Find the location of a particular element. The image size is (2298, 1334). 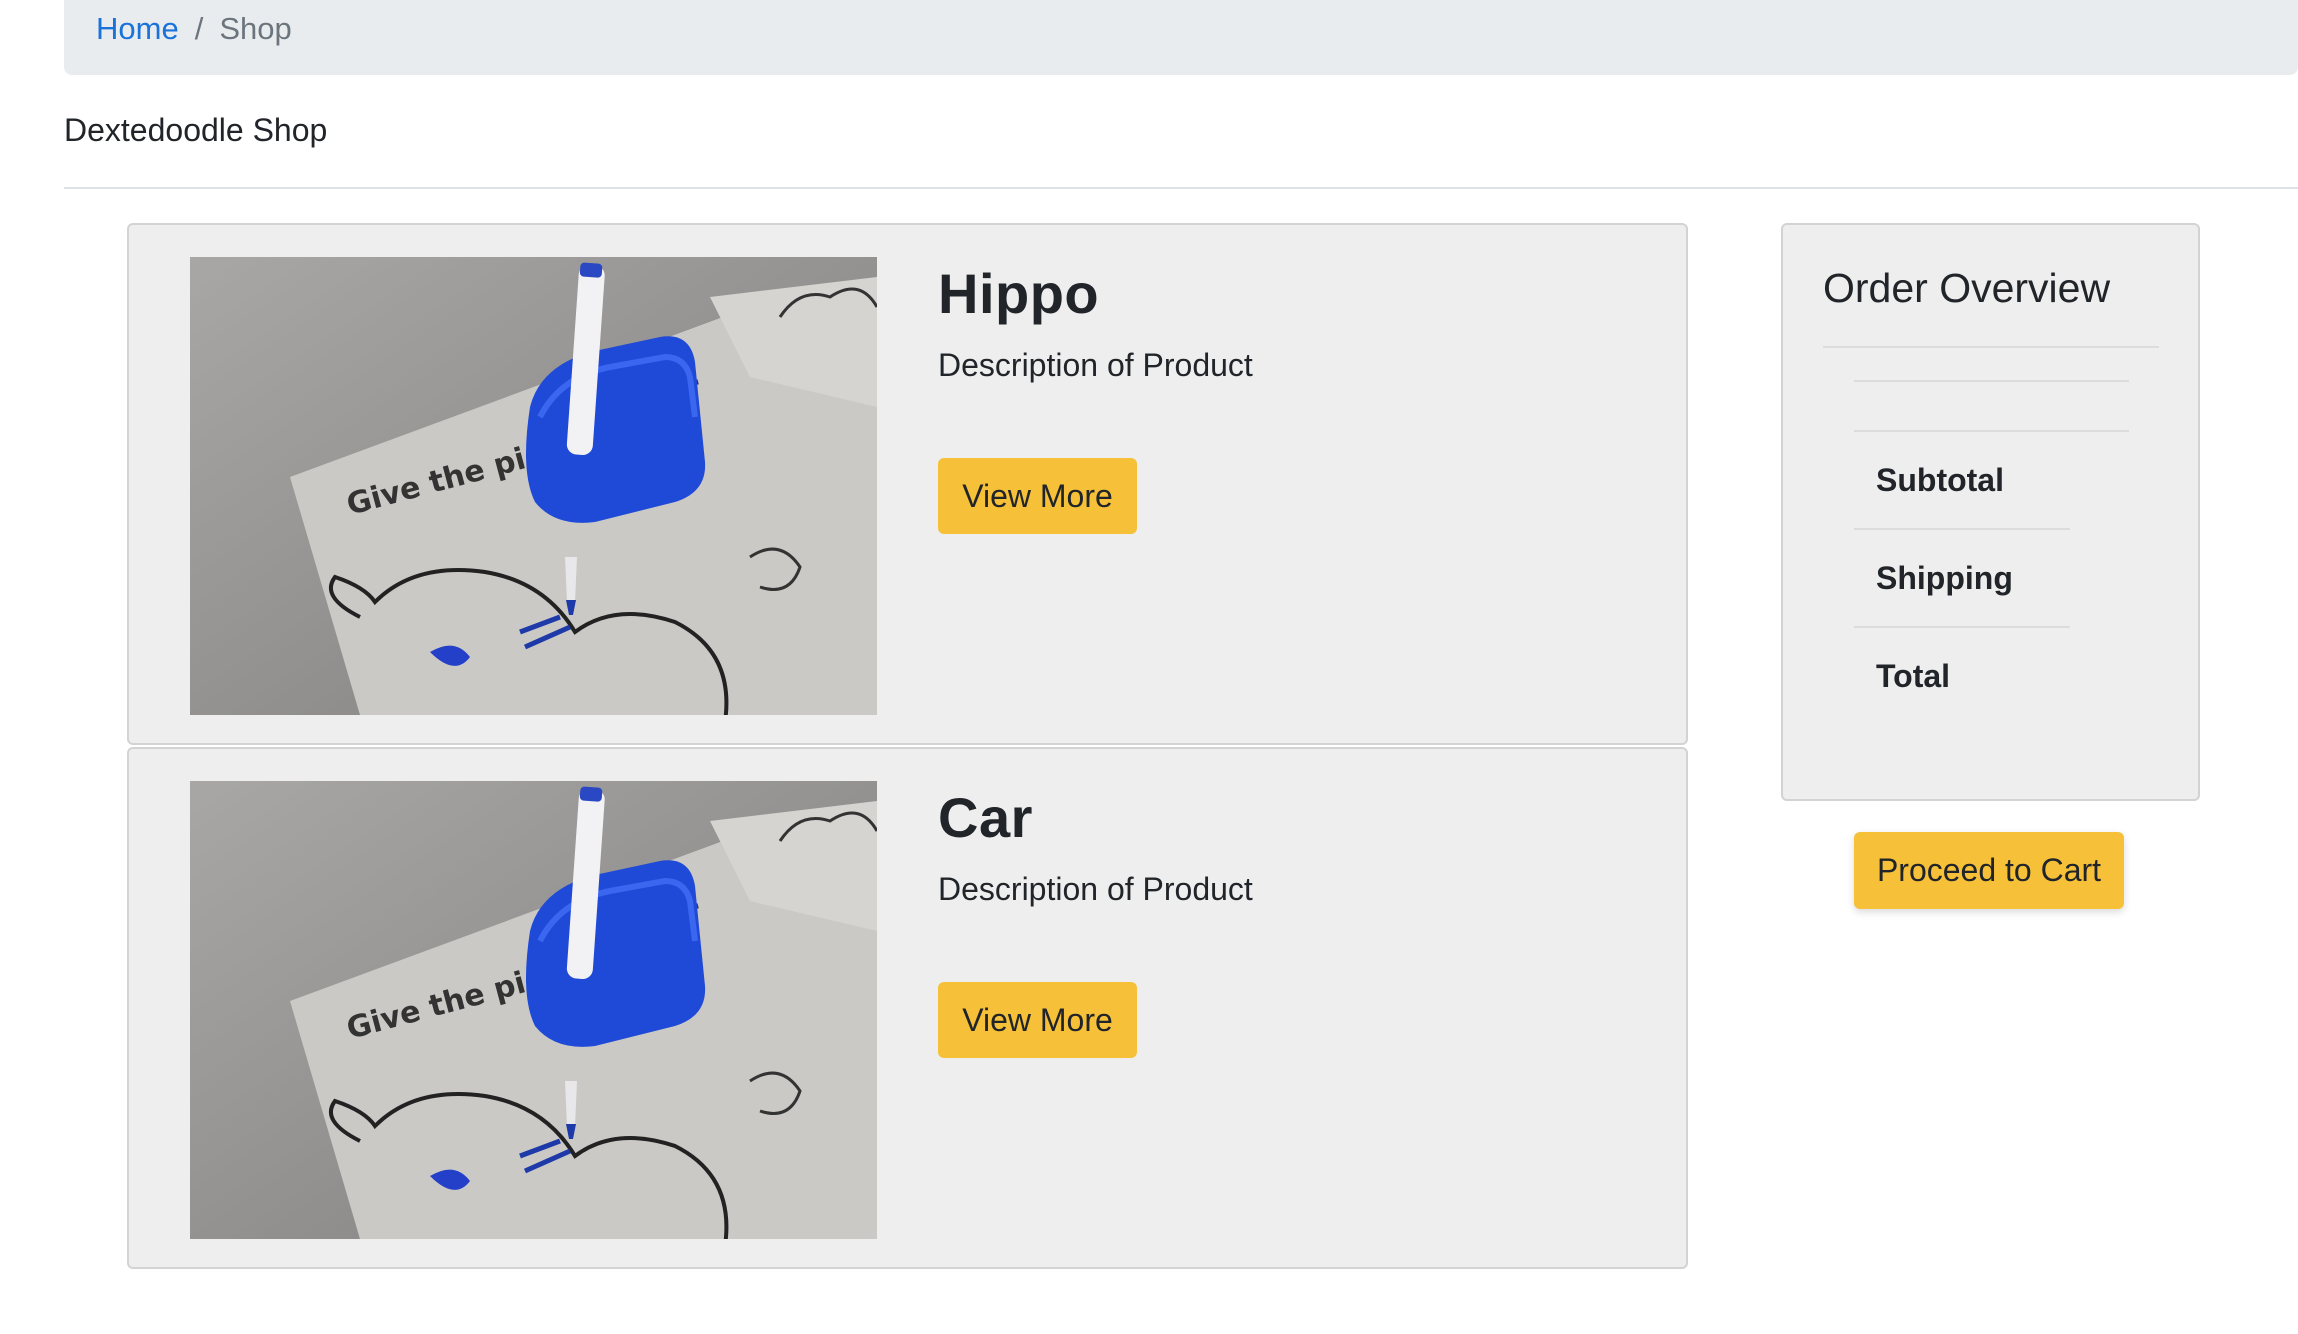

product-name: Hippo is located at coordinates (1019, 293).